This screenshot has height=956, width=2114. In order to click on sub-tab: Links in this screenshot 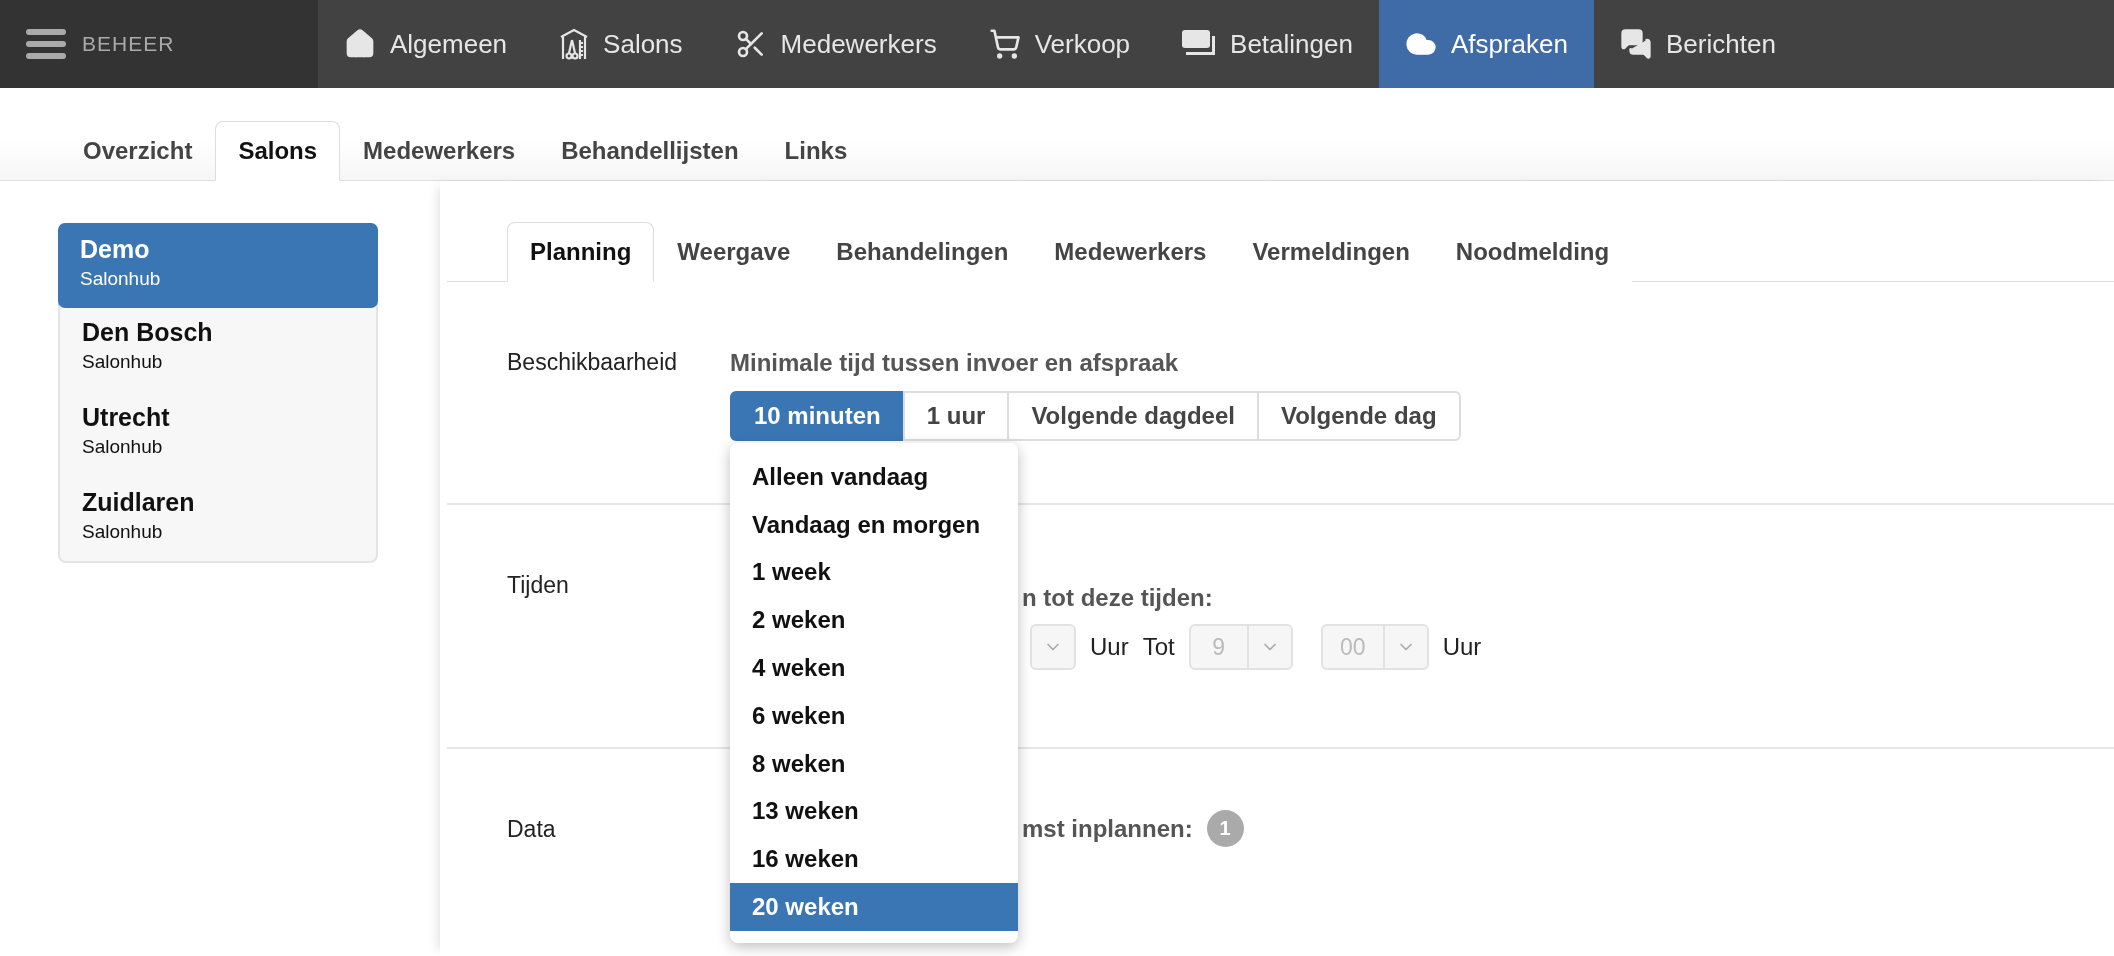, I will do `click(816, 151)`.